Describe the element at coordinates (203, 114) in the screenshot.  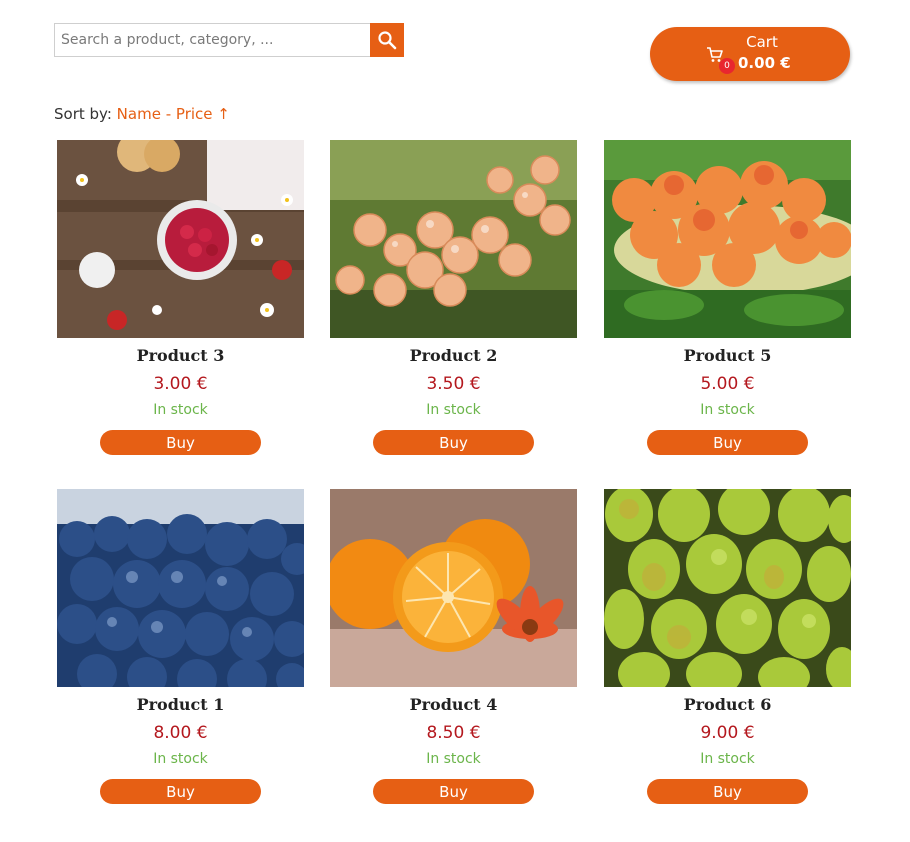
I see `sort-by-price-link: Price ↑` at that location.